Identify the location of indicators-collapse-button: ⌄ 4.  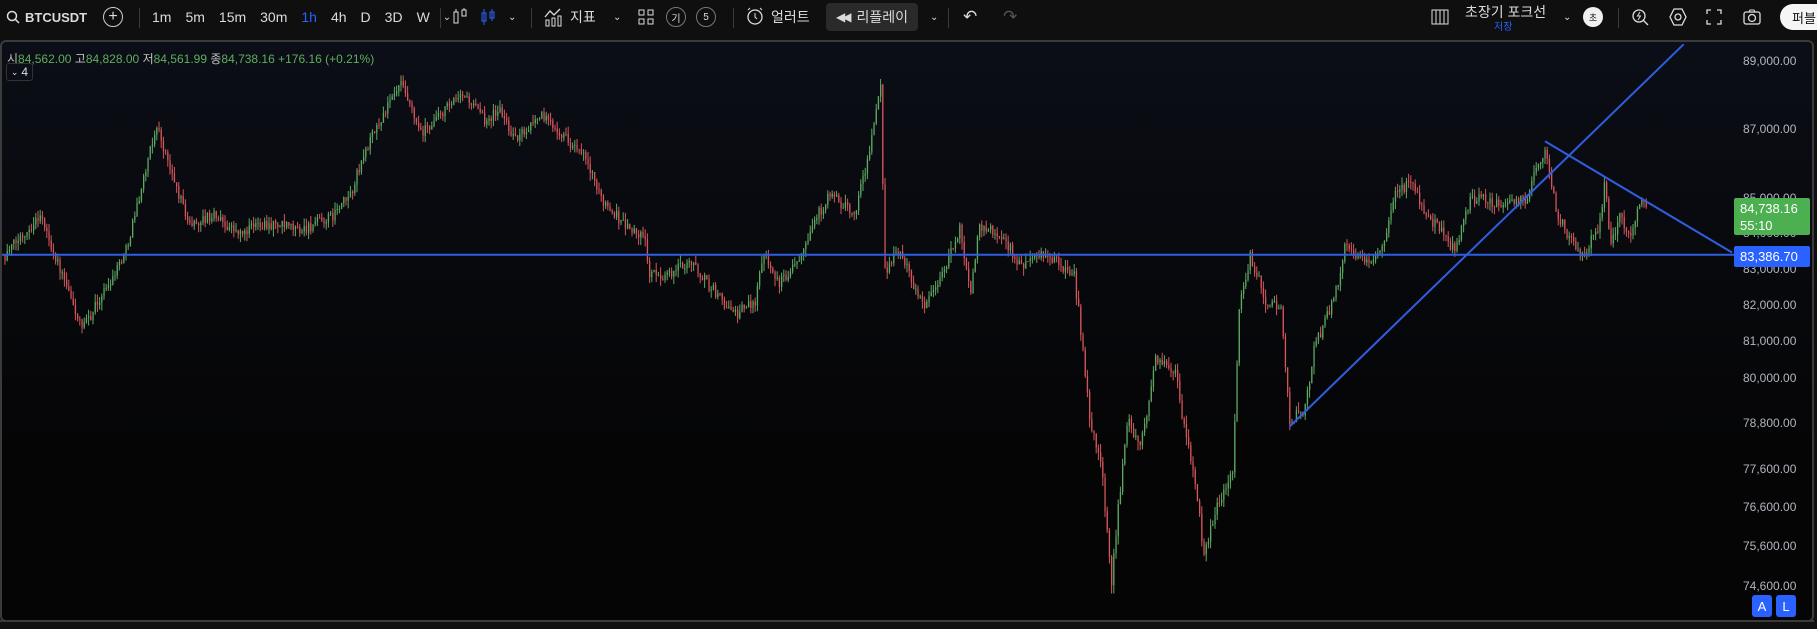
(19, 72).